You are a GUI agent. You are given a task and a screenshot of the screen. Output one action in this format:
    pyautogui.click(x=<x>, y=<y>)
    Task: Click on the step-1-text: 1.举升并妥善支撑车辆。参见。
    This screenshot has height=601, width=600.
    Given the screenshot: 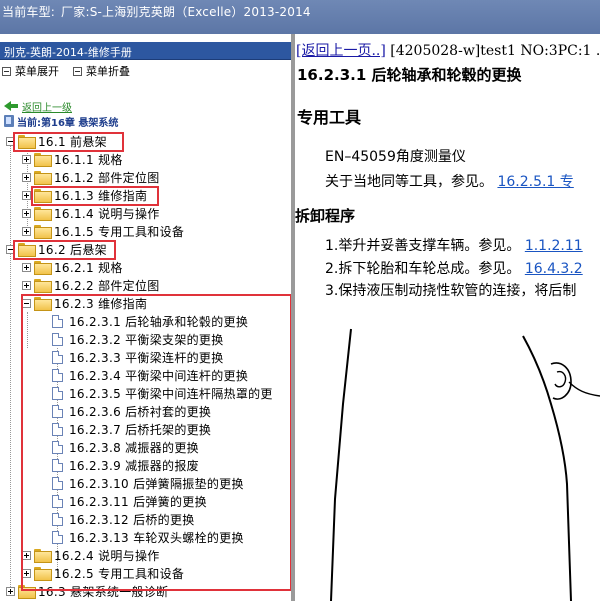 What is the action you would take?
    pyautogui.click(x=423, y=246)
    